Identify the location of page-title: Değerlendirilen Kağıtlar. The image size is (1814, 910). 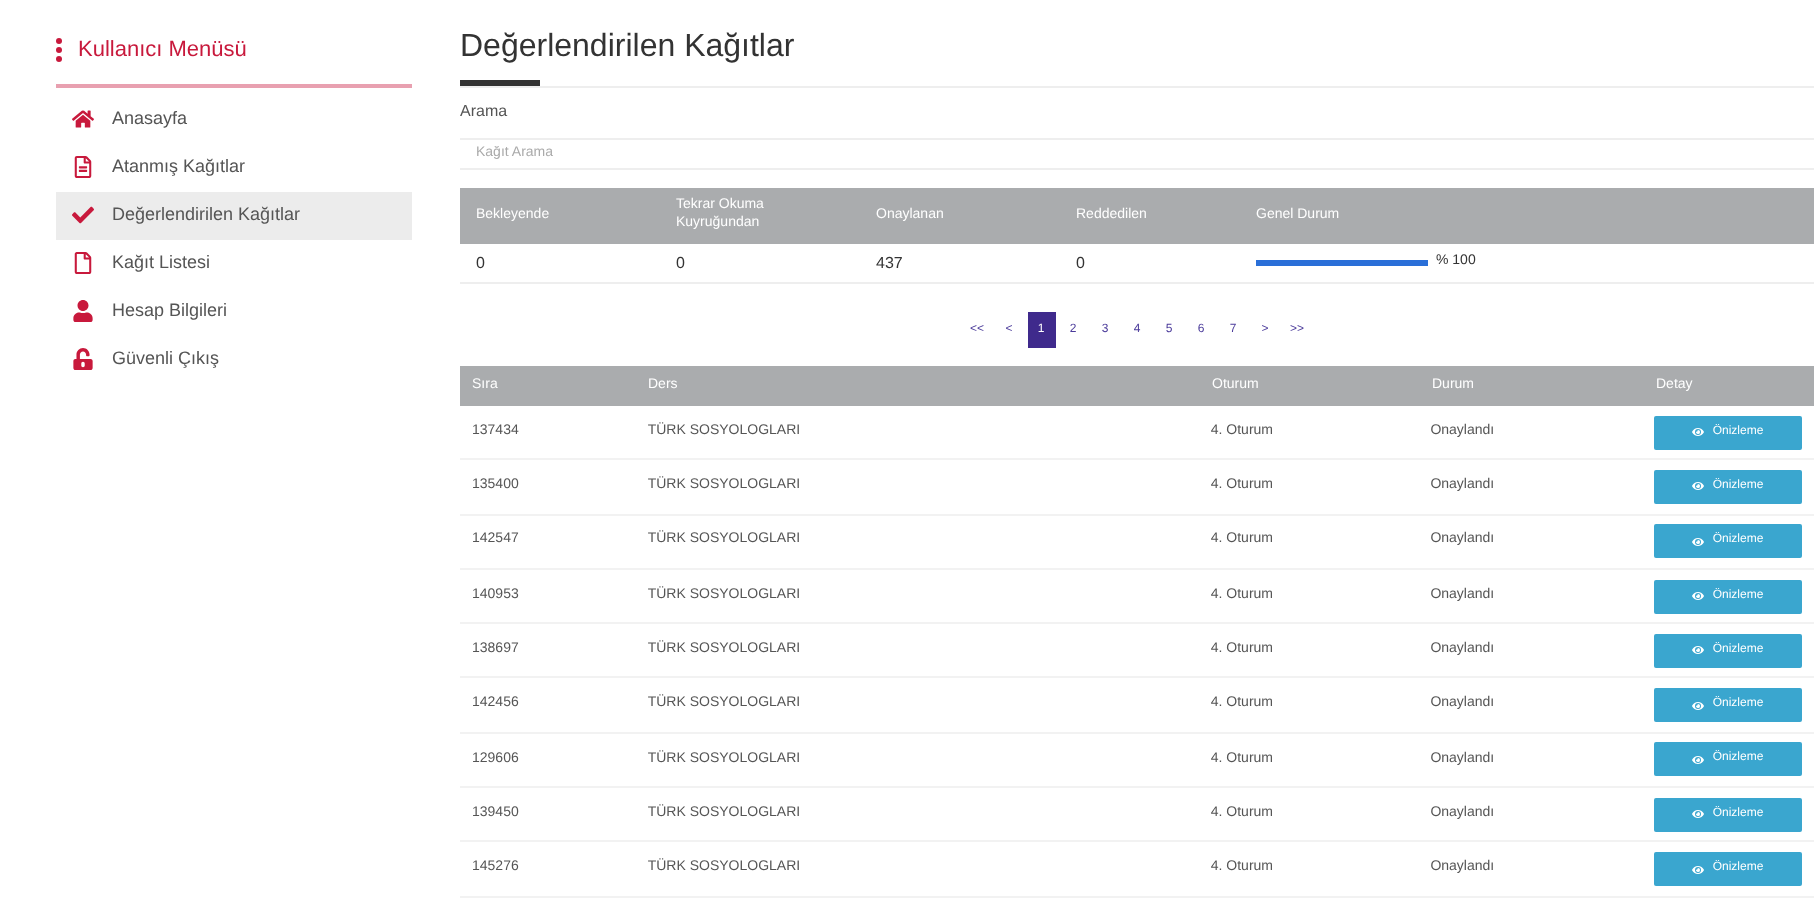
(627, 48).